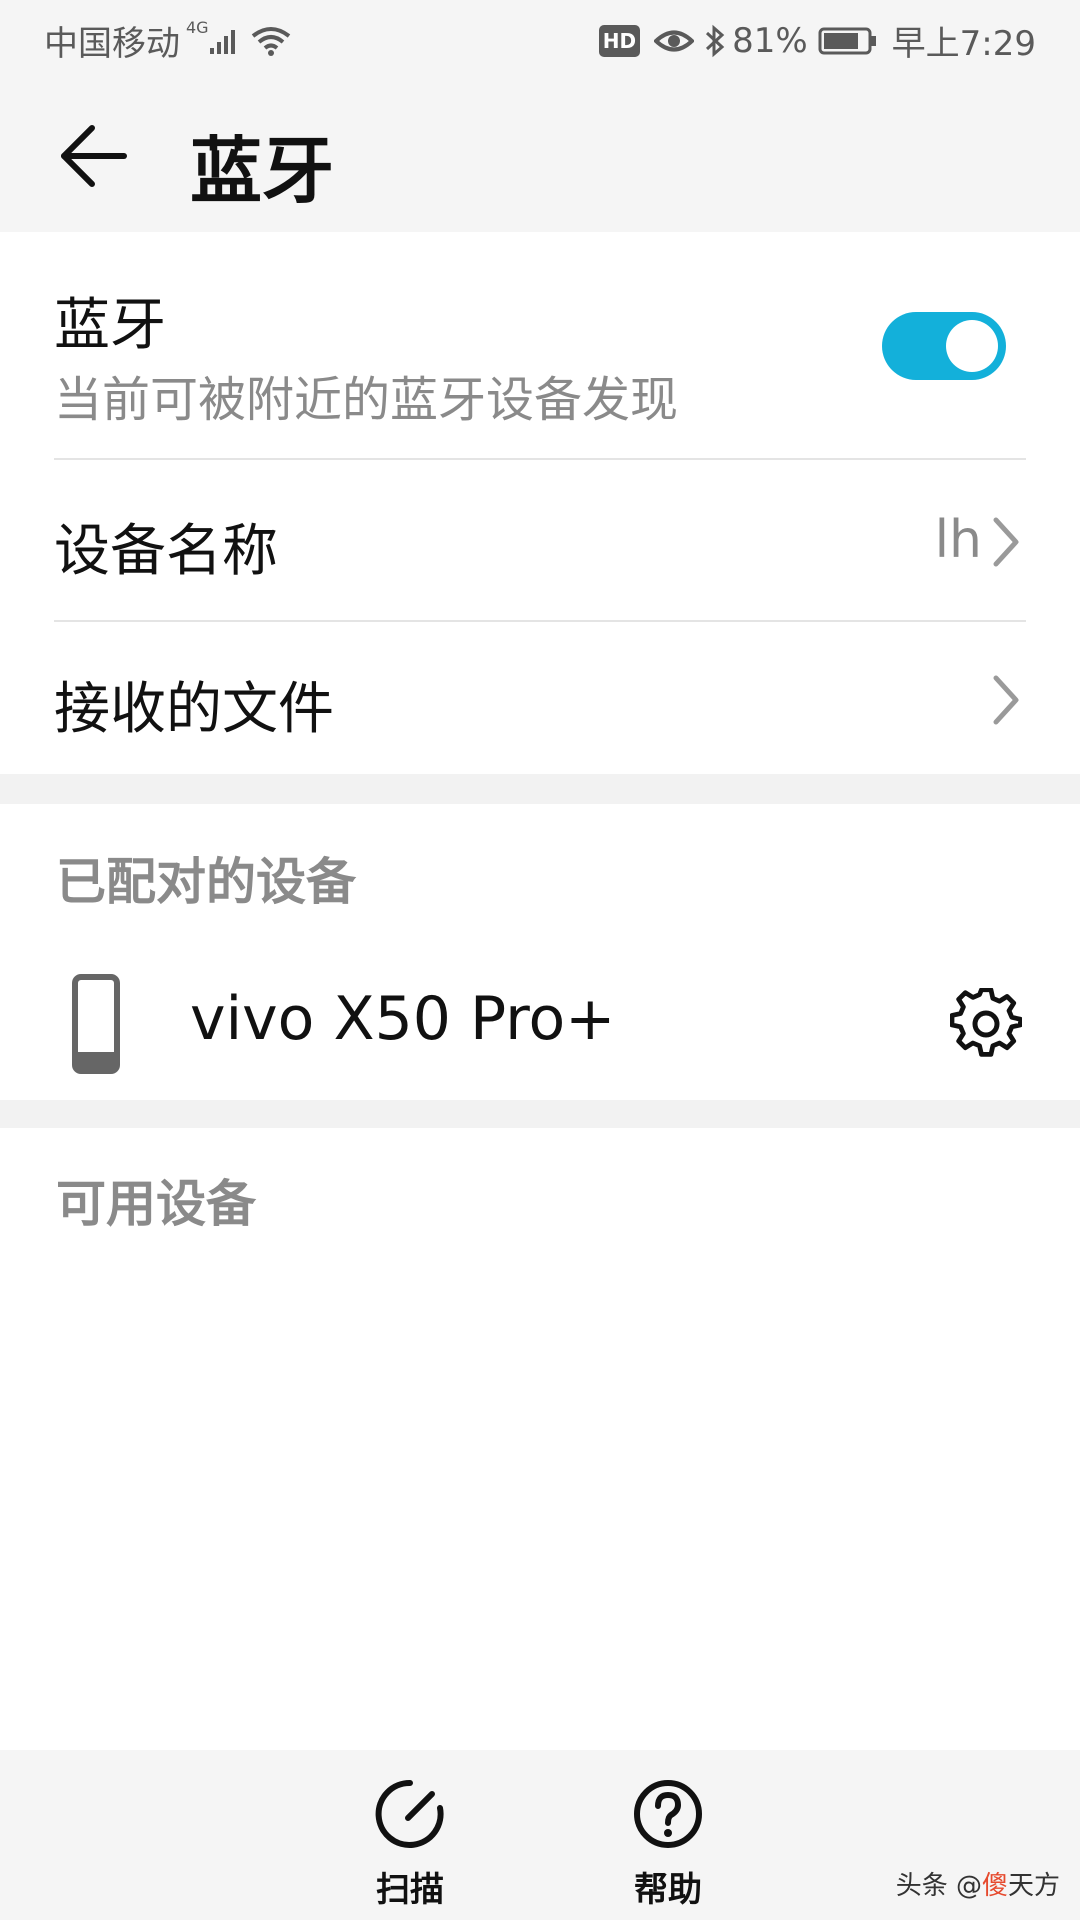 Image resolution: width=1080 pixels, height=1920 pixels. I want to click on watermark-prefix: 头条 @, so click(938, 1886).